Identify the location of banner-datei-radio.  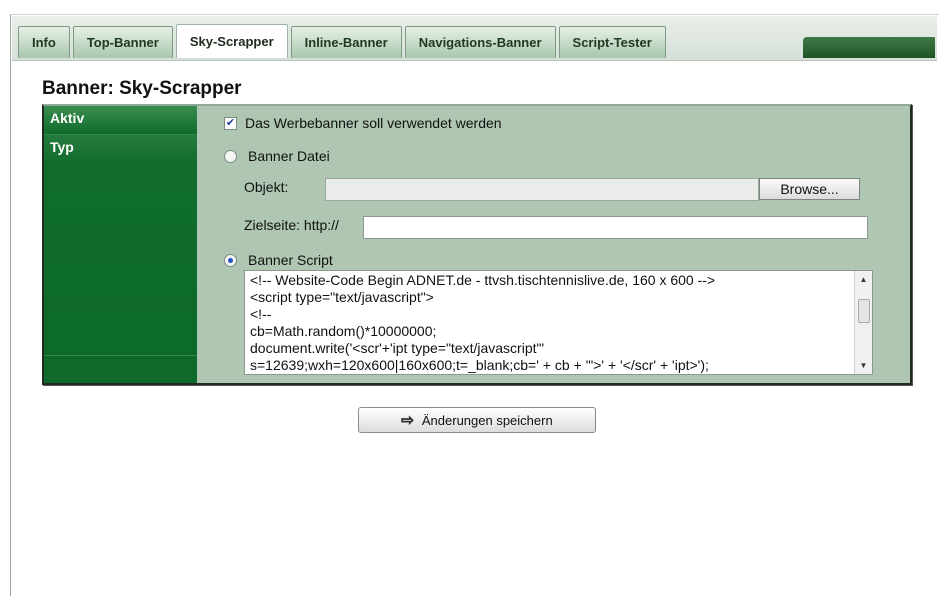
(230, 156).